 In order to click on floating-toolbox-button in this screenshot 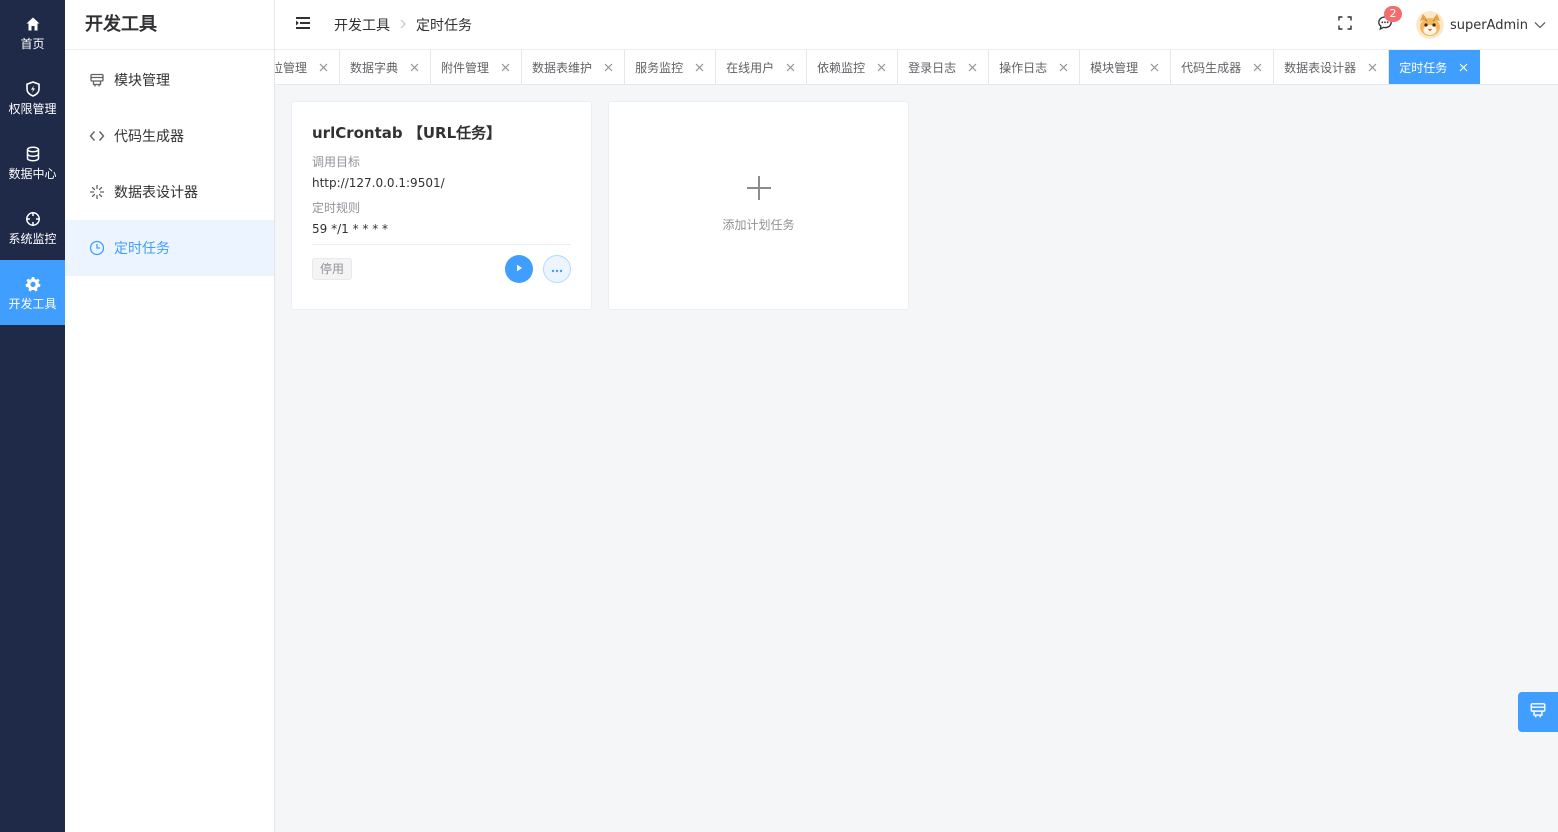, I will do `click(1538, 712)`.